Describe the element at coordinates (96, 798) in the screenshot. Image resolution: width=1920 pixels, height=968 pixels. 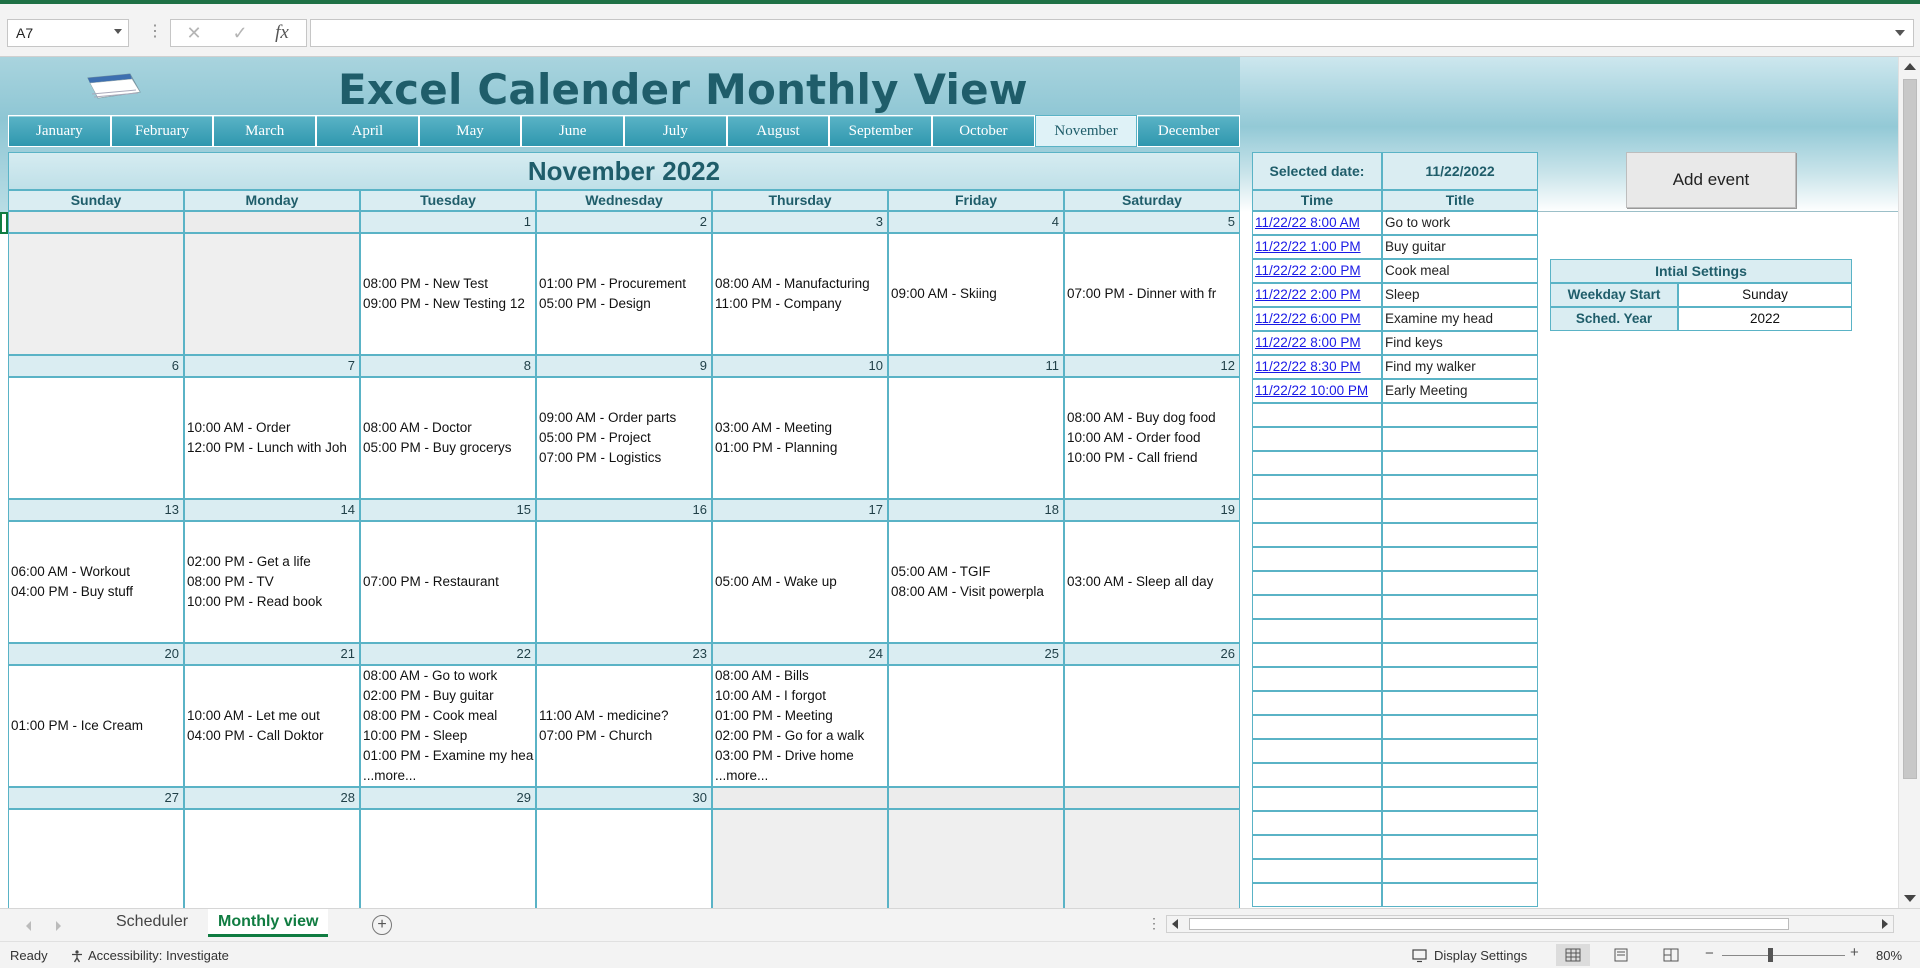
I see `day-number: 27` at that location.